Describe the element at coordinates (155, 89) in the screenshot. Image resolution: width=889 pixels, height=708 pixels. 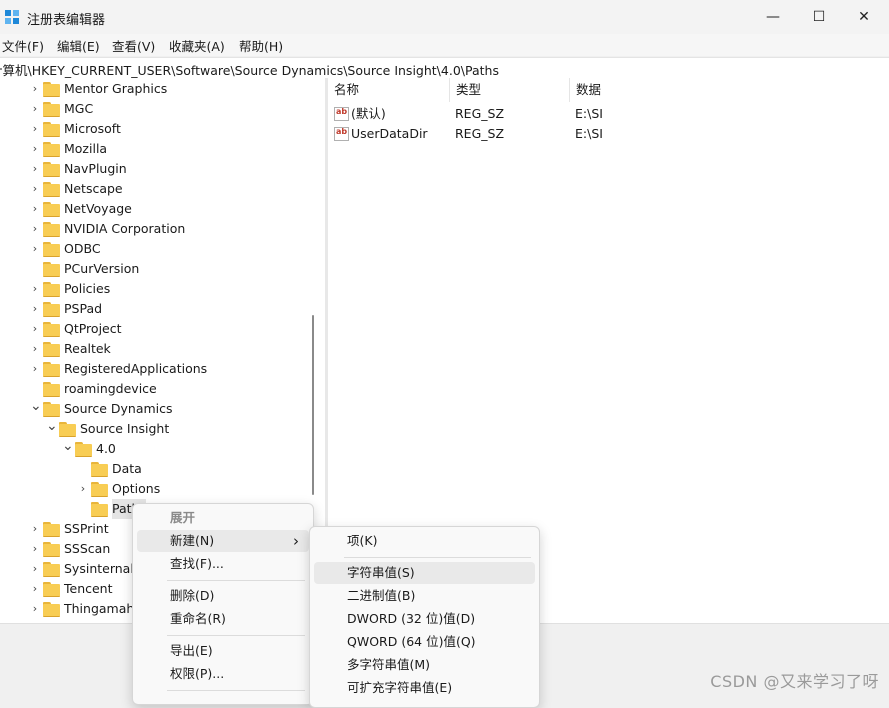
I see `tree-item: › Mentor Graphics` at that location.